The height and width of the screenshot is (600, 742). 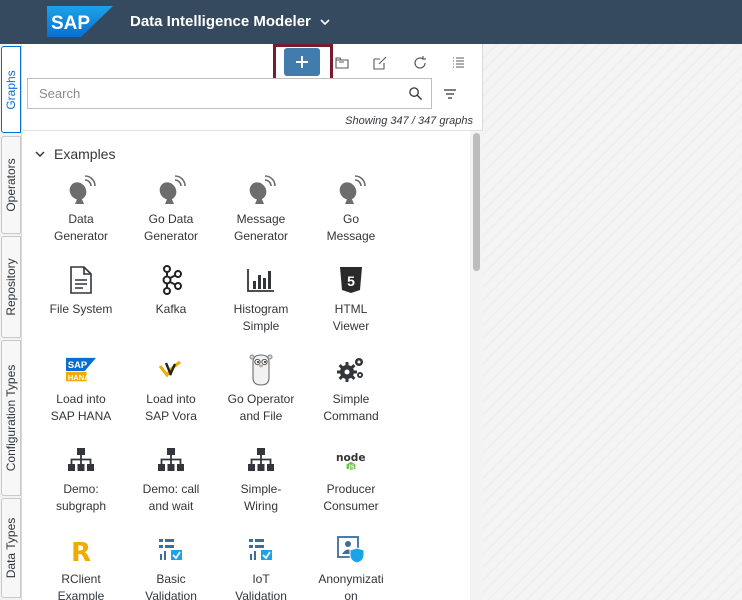 What do you see at coordinates (171, 370) in the screenshot?
I see `sap-vora-logo-icon` at bounding box center [171, 370].